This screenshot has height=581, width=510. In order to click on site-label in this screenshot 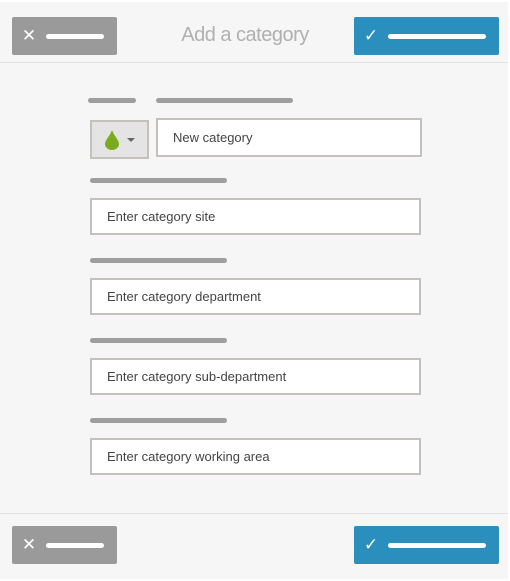, I will do `click(158, 180)`.